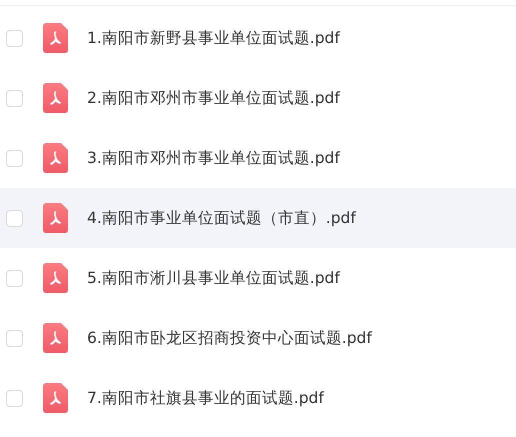 This screenshot has height=437, width=516. I want to click on file-name: 6.南阳市卧龙区招商投资中心面试题.pdf, so click(229, 338).